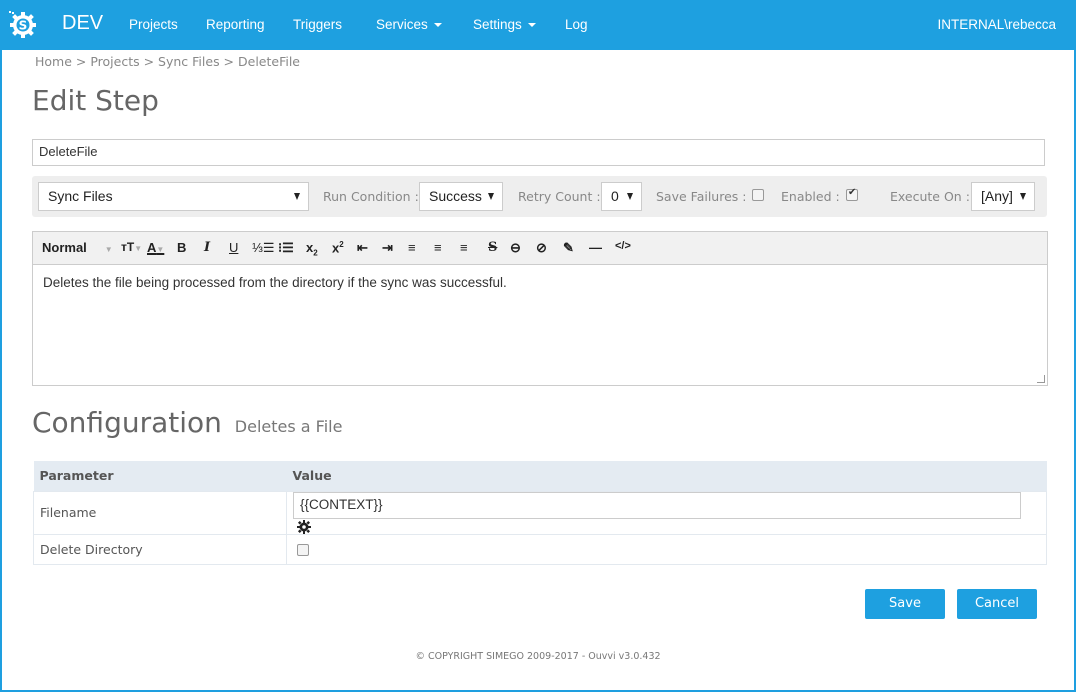  What do you see at coordinates (304, 527) in the screenshot?
I see `gear-icon` at bounding box center [304, 527].